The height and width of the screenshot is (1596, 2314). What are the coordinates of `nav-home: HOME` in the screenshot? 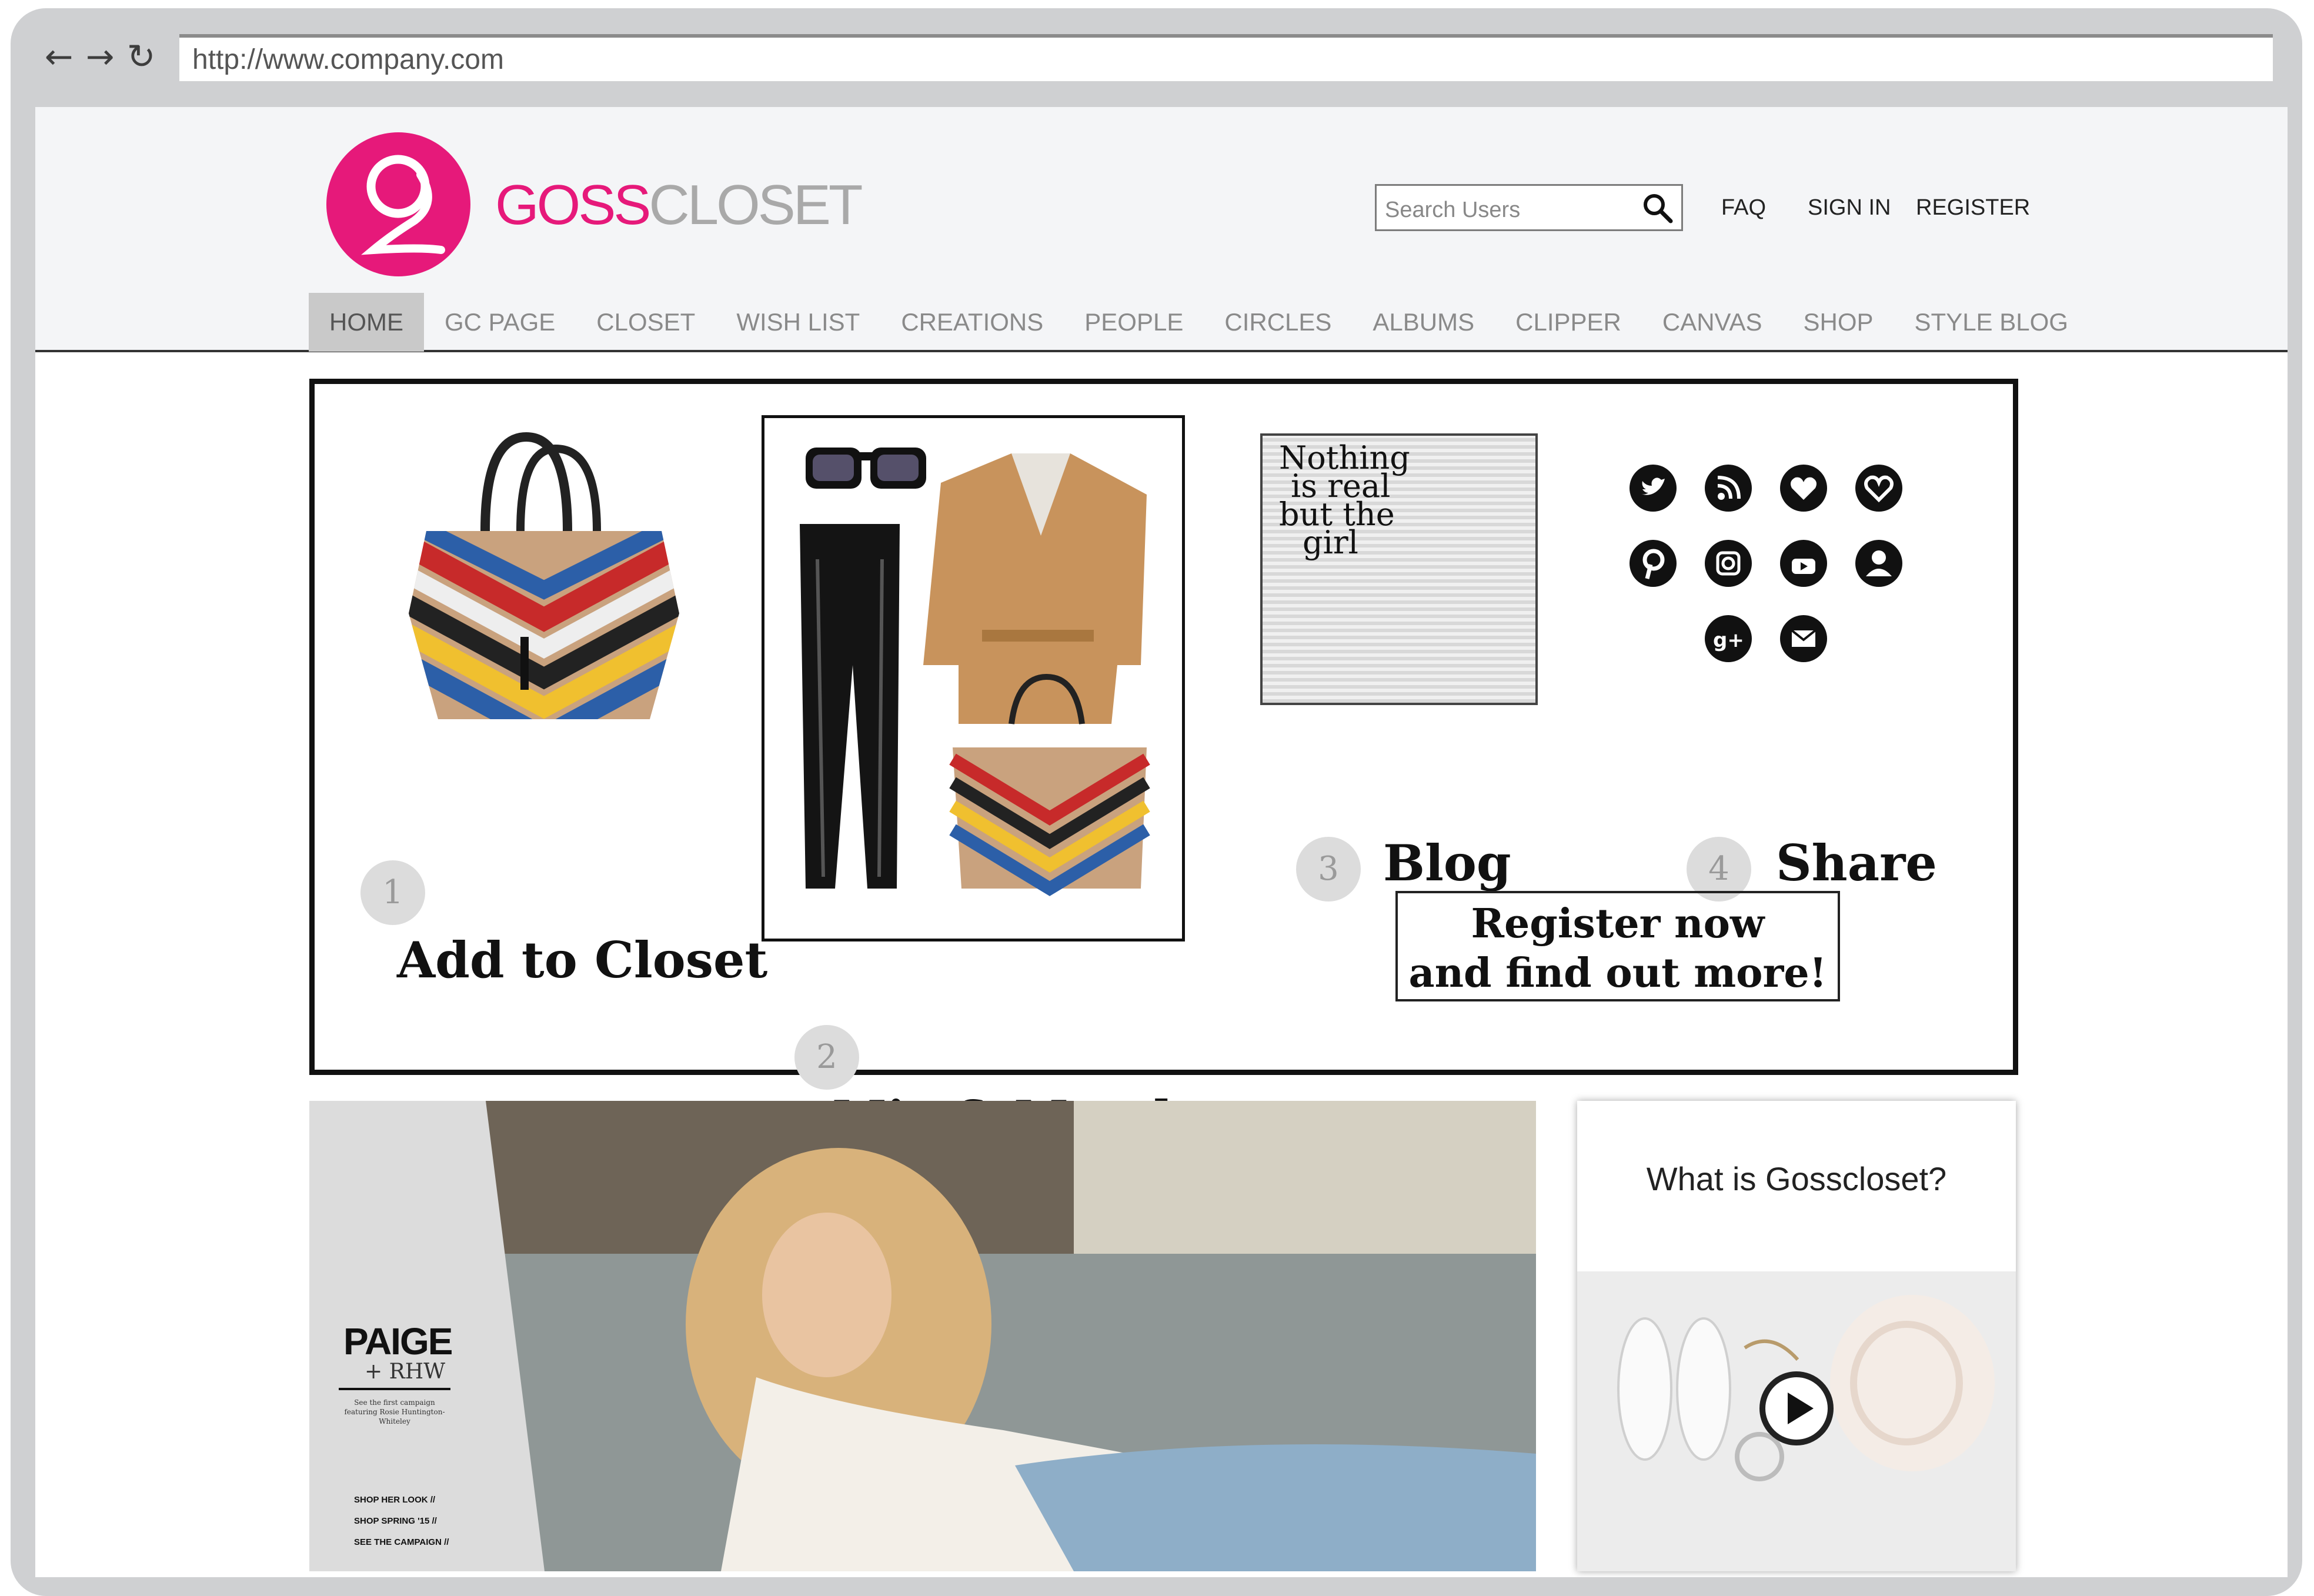 It's located at (366, 323).